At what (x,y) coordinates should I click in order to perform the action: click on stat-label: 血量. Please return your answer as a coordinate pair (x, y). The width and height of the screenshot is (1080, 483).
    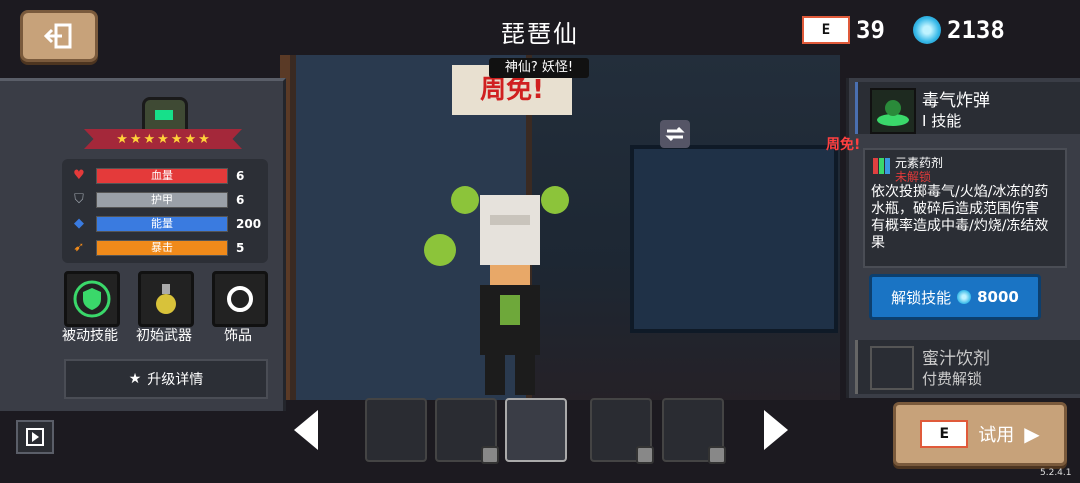
    Looking at the image, I should click on (162, 175).